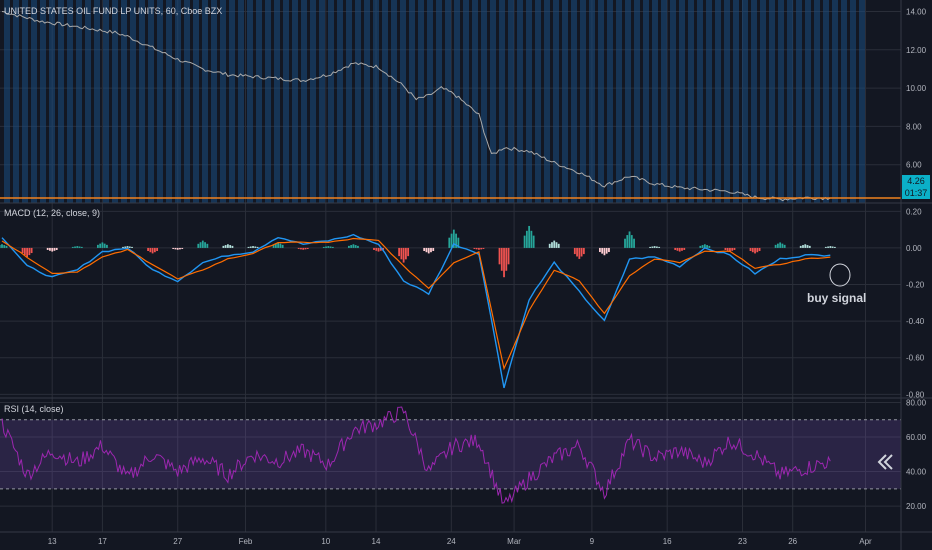  Describe the element at coordinates (916, 11) in the screenshot. I see `y-tick-label: 14.00` at that location.